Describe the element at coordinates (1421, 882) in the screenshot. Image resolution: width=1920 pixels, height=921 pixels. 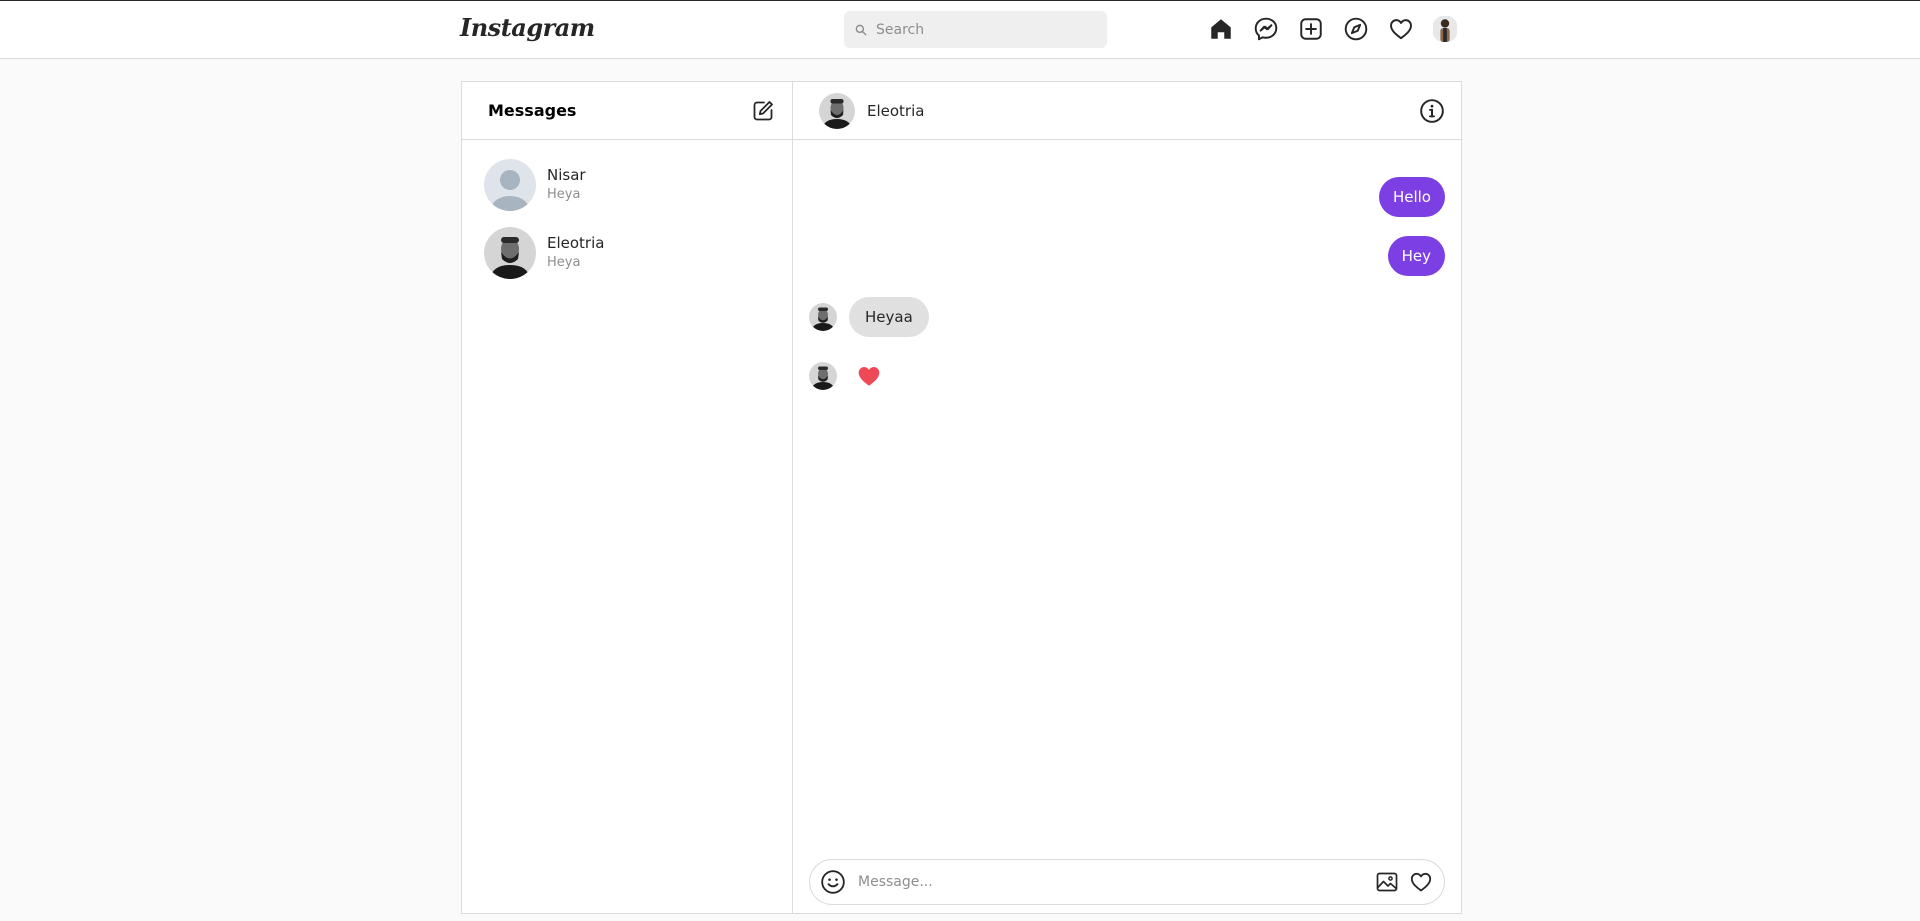
I see `heart-icon` at that location.